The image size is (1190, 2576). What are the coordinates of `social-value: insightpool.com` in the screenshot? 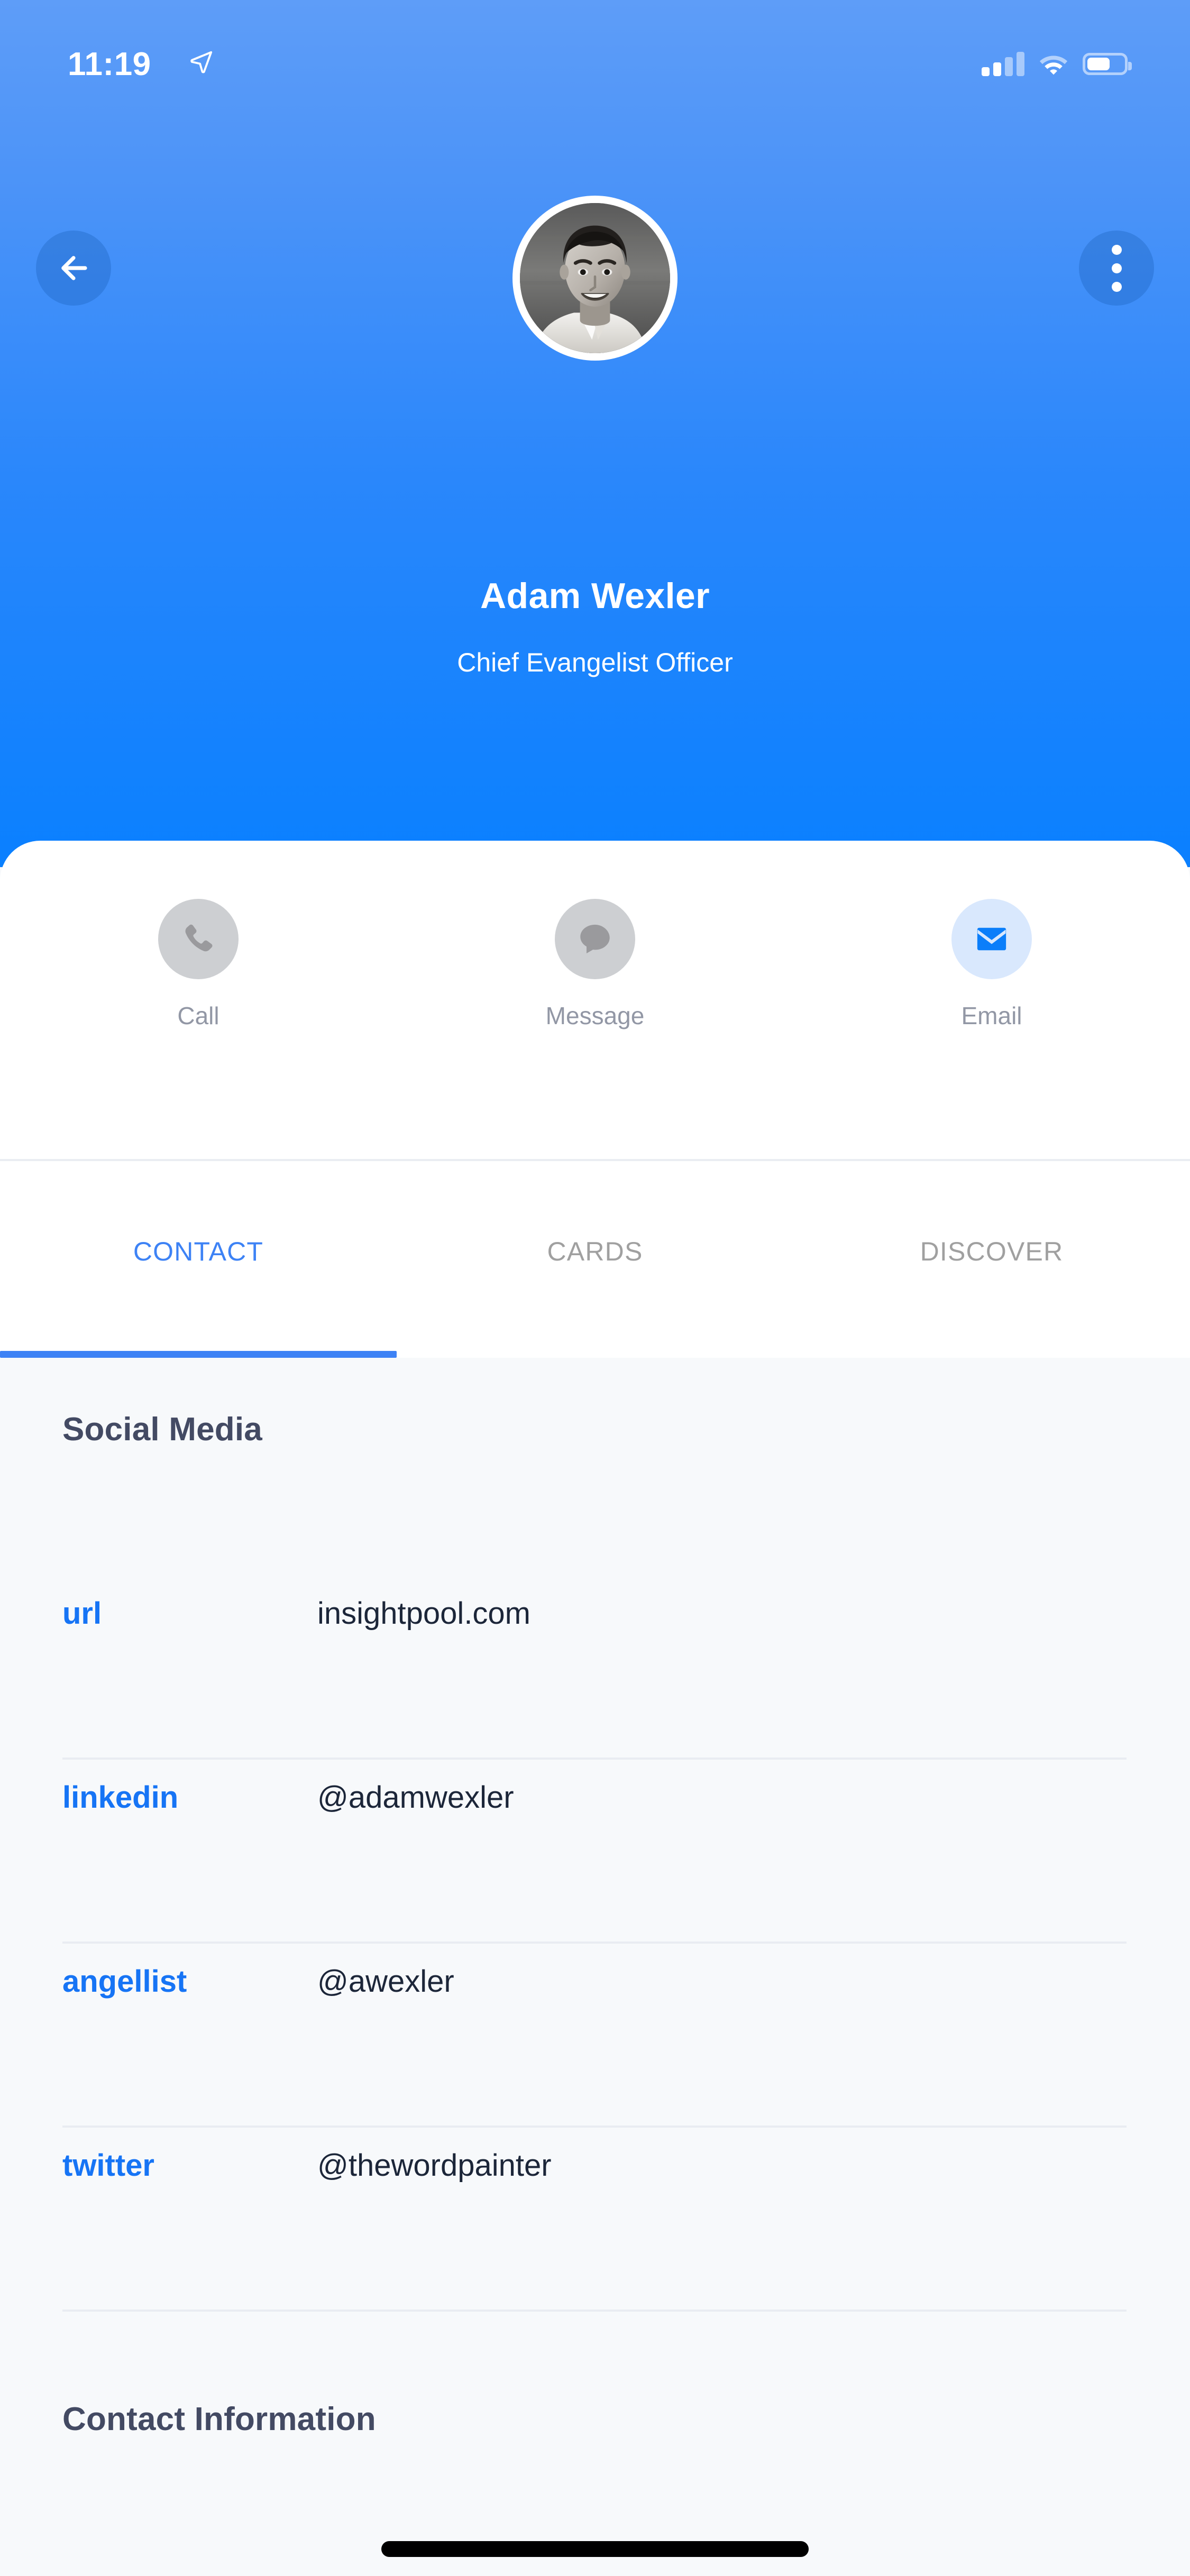 It's located at (423, 1613).